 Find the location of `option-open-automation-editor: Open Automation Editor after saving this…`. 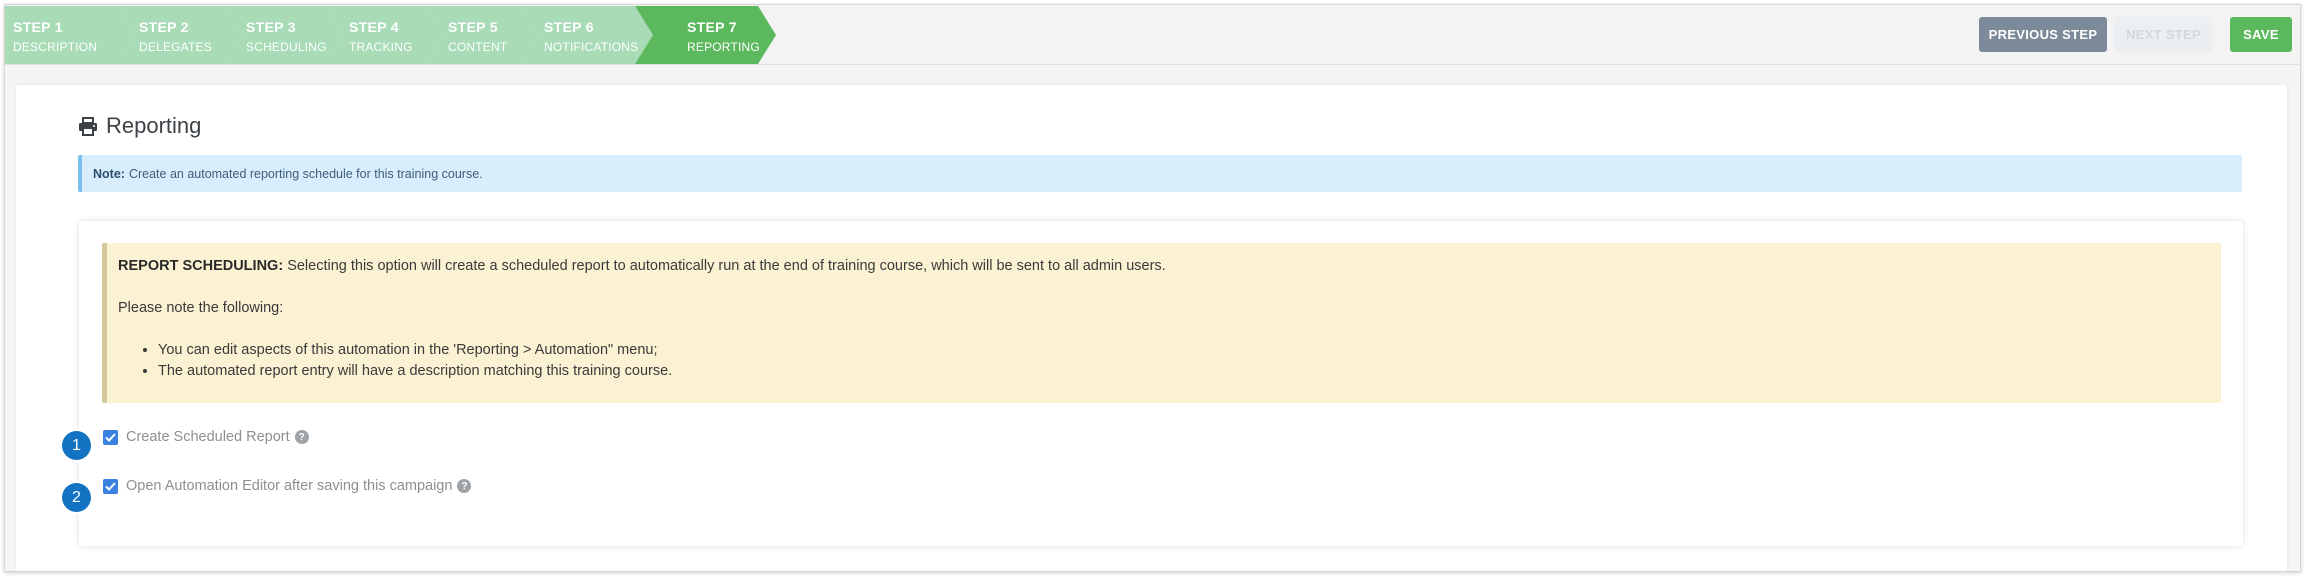

option-open-automation-editor: Open Automation Editor after saving this… is located at coordinates (287, 486).